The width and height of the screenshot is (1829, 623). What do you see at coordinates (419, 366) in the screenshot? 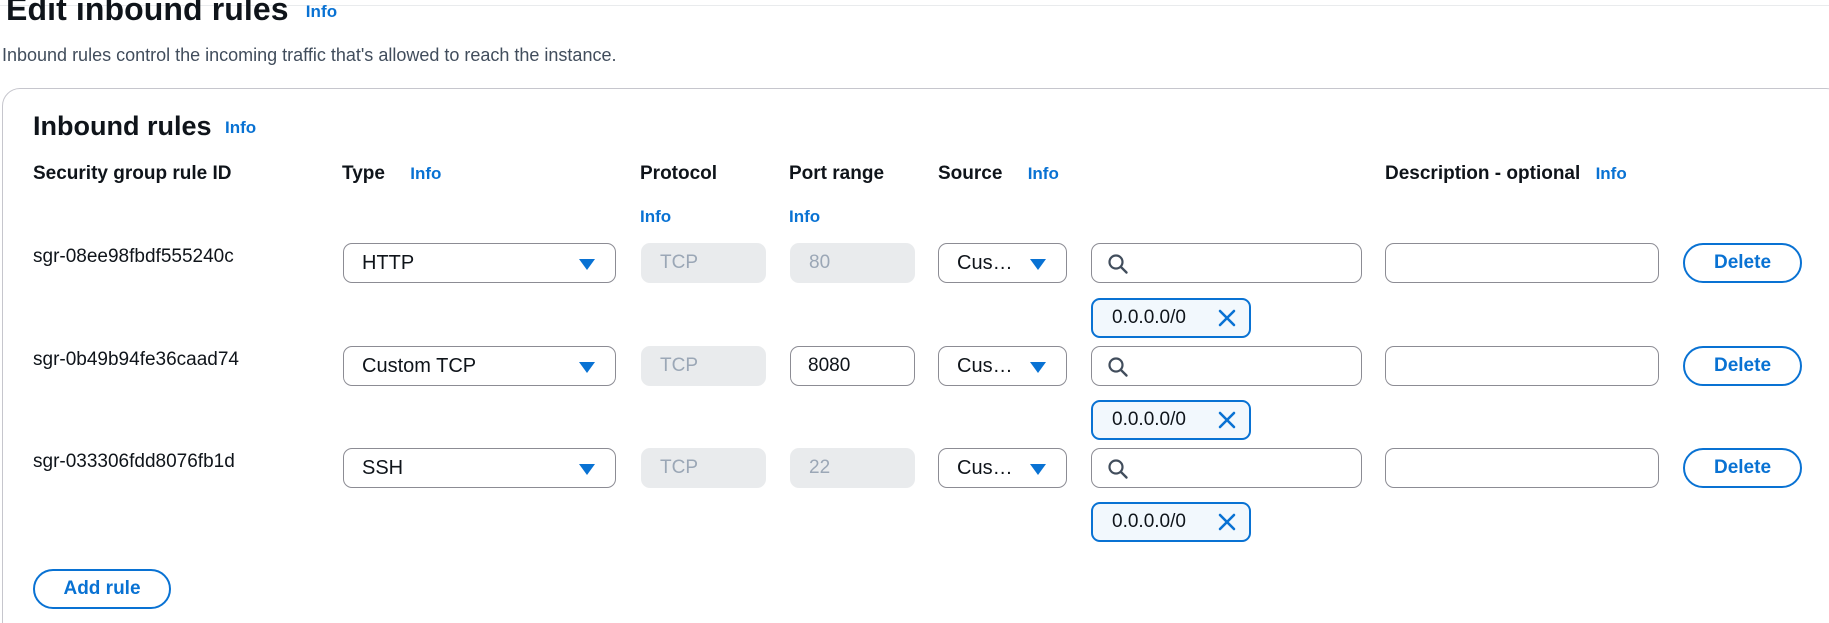
I see `type-select-value: Custom TCP` at bounding box center [419, 366].